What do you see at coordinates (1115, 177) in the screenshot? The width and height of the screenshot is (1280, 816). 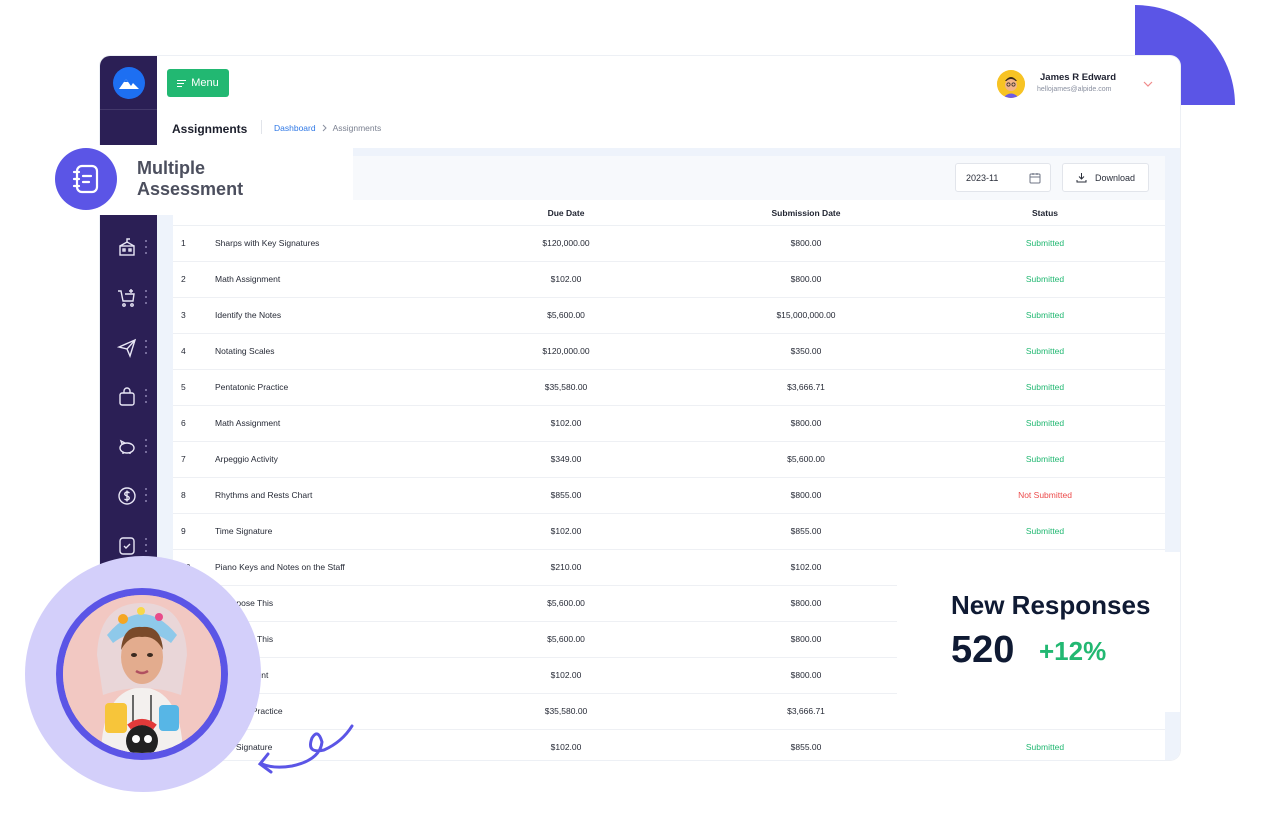 I see `download-button-label: Download` at bounding box center [1115, 177].